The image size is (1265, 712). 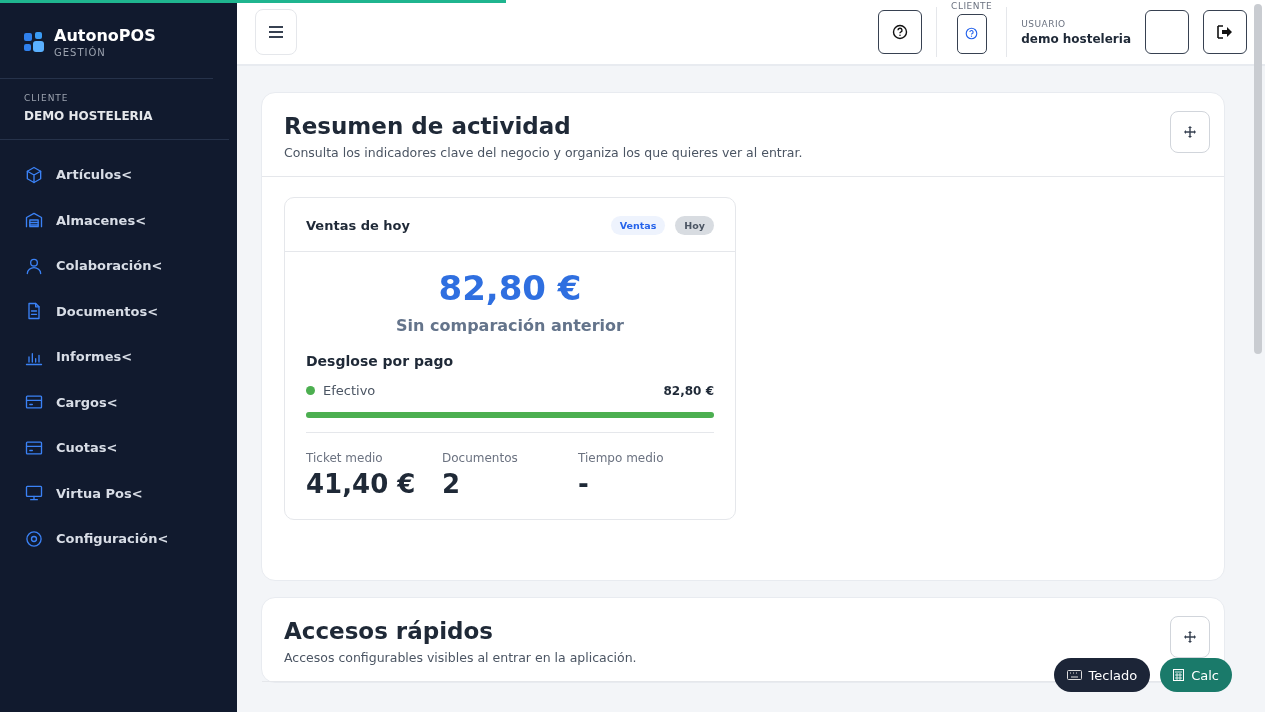 What do you see at coordinates (118, 402) in the screenshot?
I see `sidebar-item: Cargos<` at bounding box center [118, 402].